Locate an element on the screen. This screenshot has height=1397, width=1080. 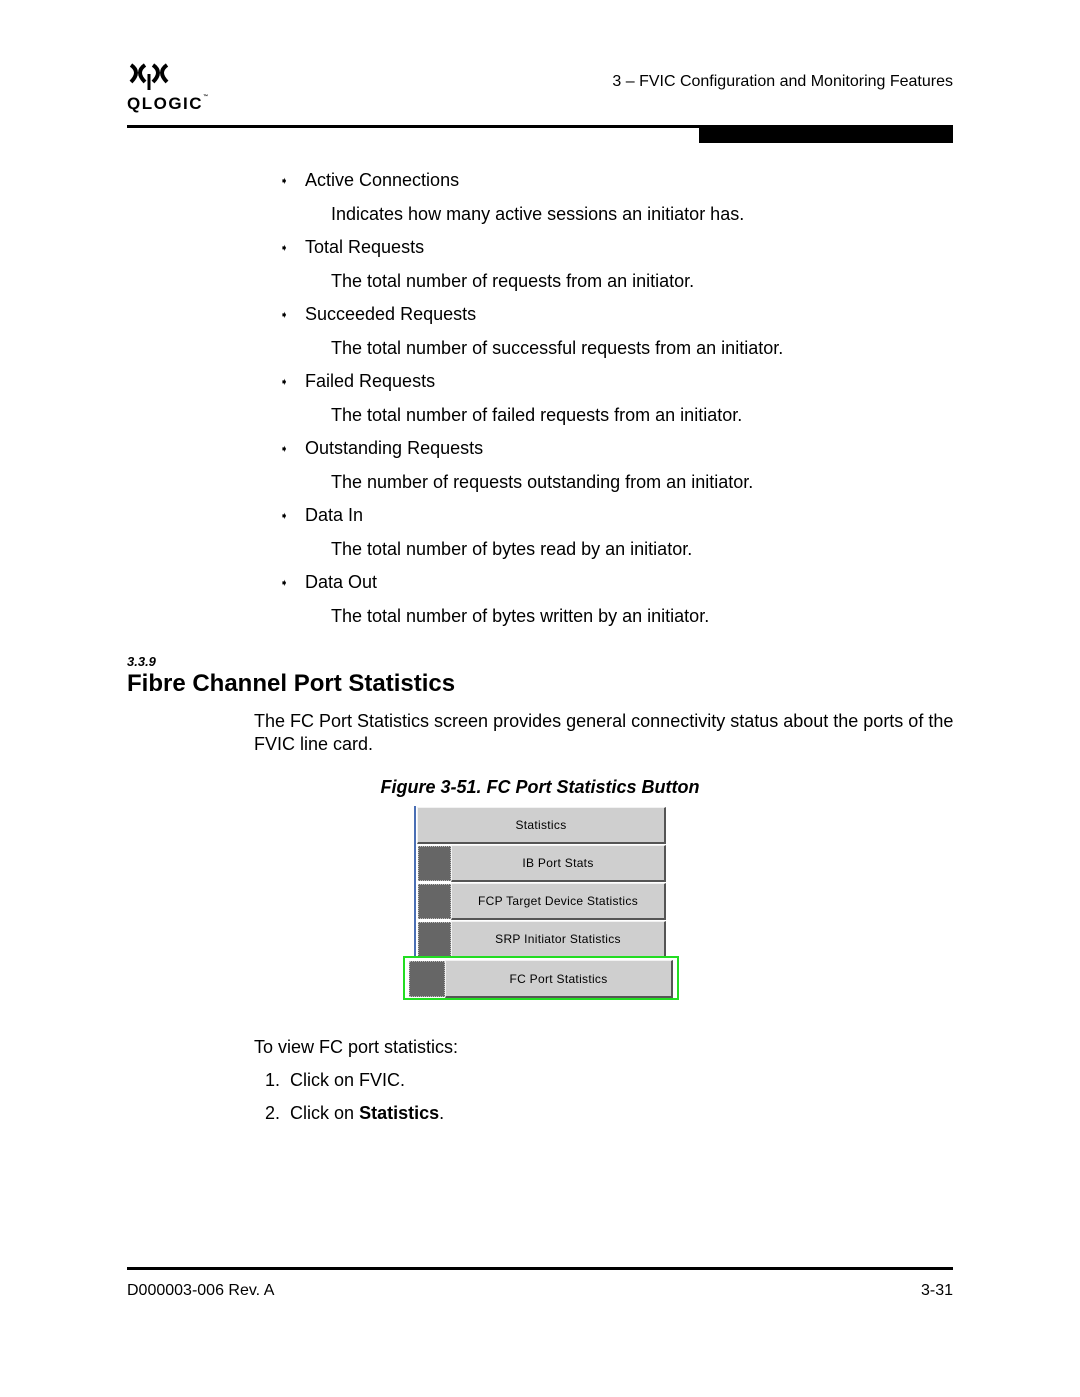
ib-port-stats-button: IB Port Stats is located at coordinates (558, 863).